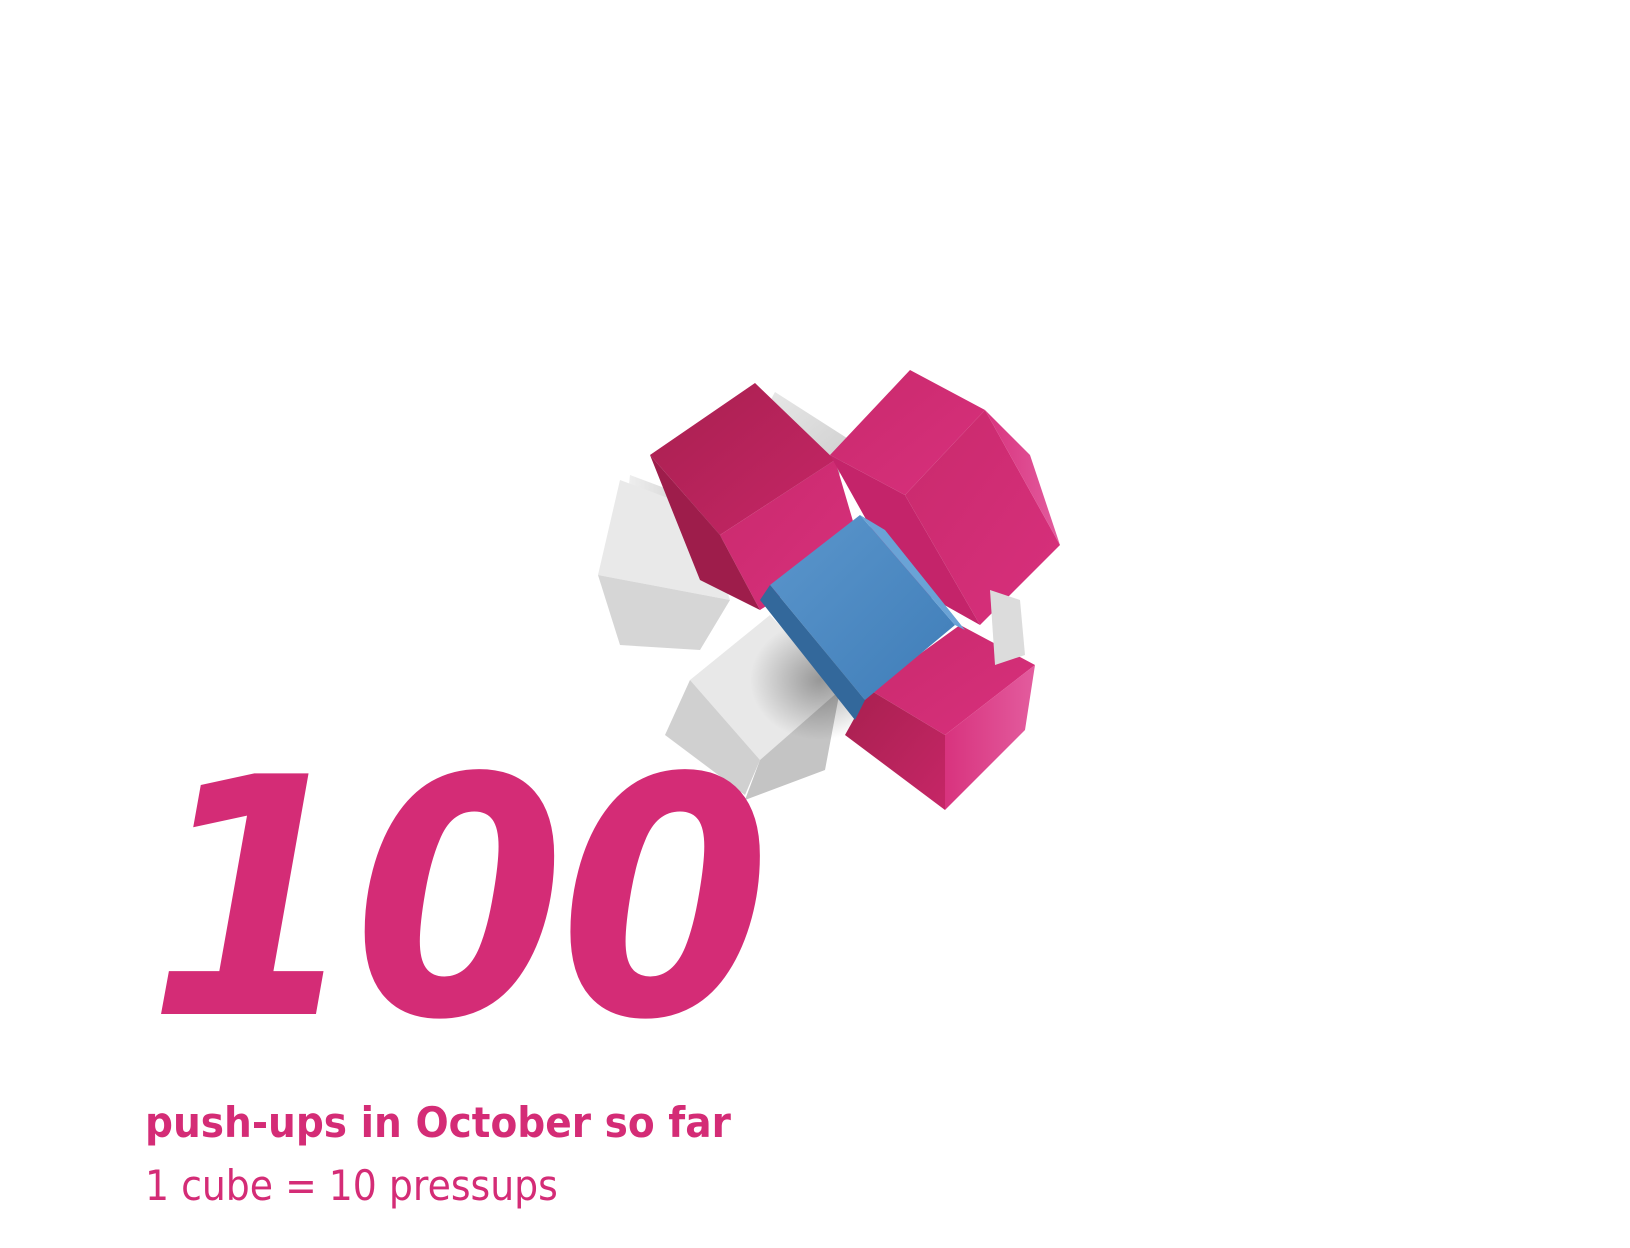  Describe the element at coordinates (459, 900) in the screenshot. I see `pushup-count: 100` at that location.